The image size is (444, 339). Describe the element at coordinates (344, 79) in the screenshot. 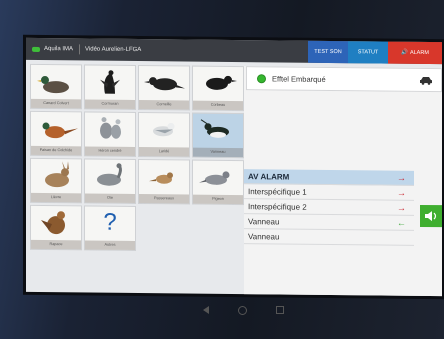

I see `status-row: Efftel Embarqué` at that location.